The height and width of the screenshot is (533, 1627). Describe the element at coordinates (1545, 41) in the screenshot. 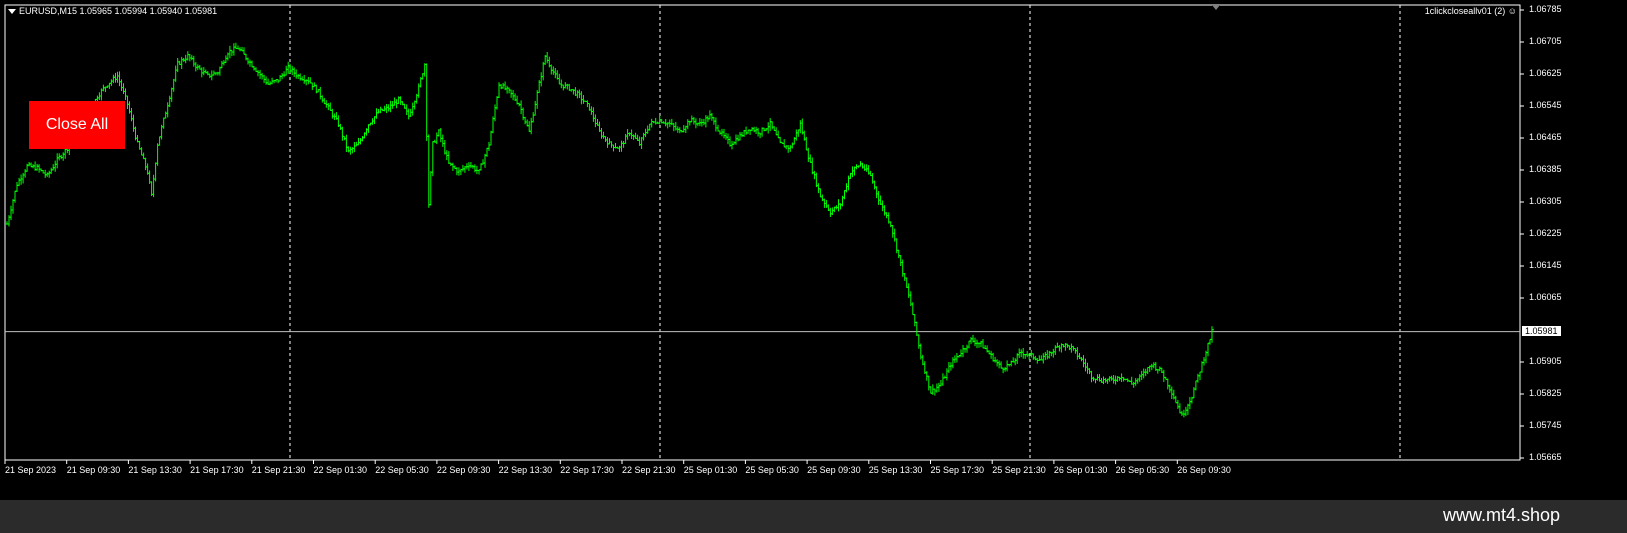

I see `price-tick-label: 1.06705` at that location.